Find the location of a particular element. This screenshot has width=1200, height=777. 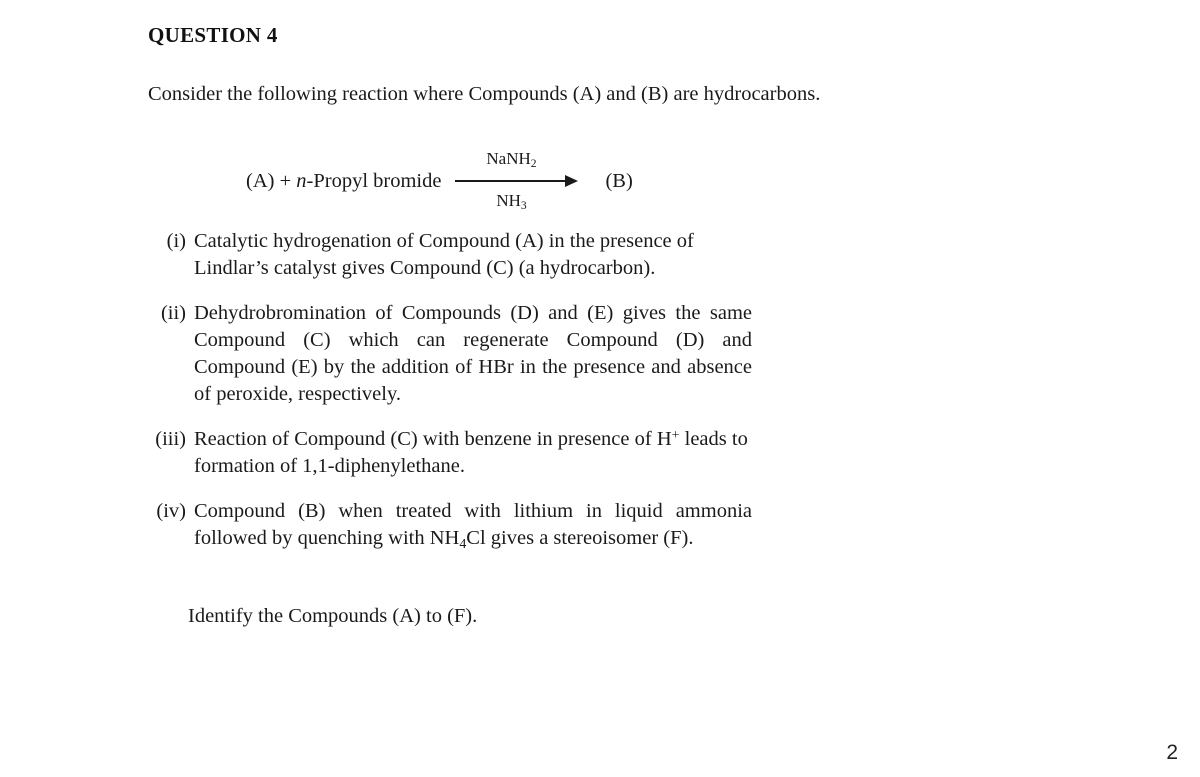

reactant-rest: -Propyl bromide is located at coordinates (374, 180).